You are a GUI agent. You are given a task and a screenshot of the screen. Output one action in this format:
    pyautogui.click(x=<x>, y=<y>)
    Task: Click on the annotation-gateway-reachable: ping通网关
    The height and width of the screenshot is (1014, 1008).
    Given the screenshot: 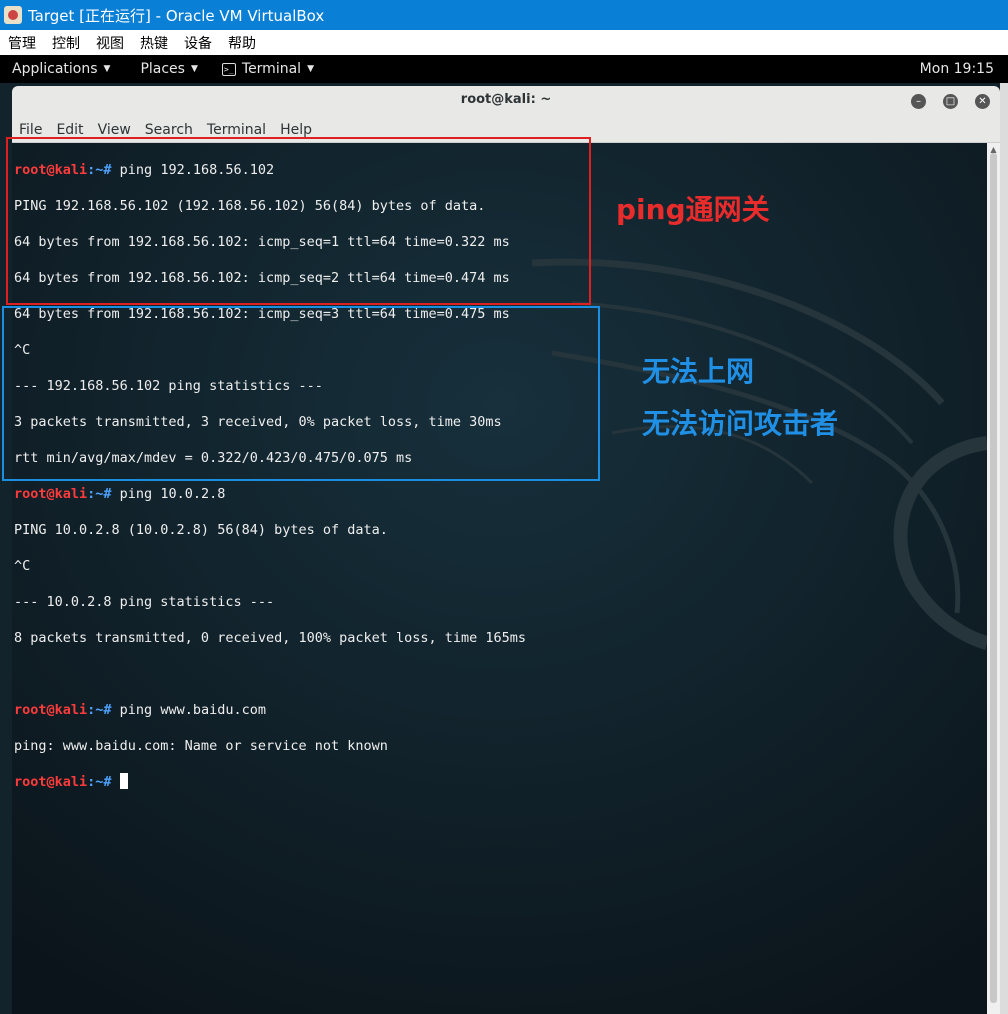 What is the action you would take?
    pyautogui.click(x=693, y=209)
    